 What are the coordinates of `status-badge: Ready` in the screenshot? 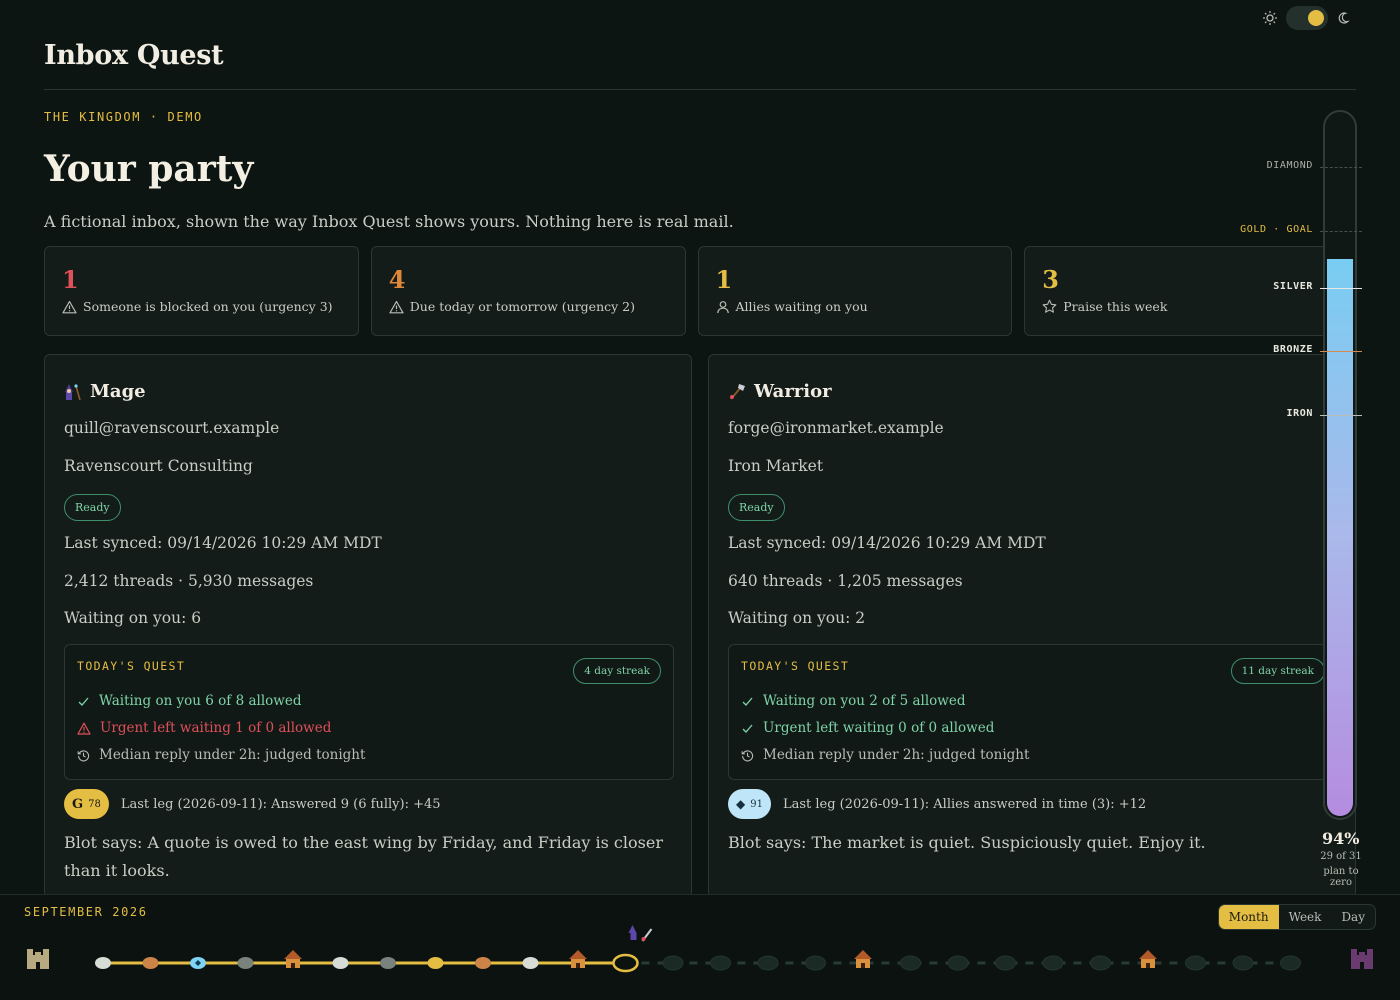 It's located at (756, 507).